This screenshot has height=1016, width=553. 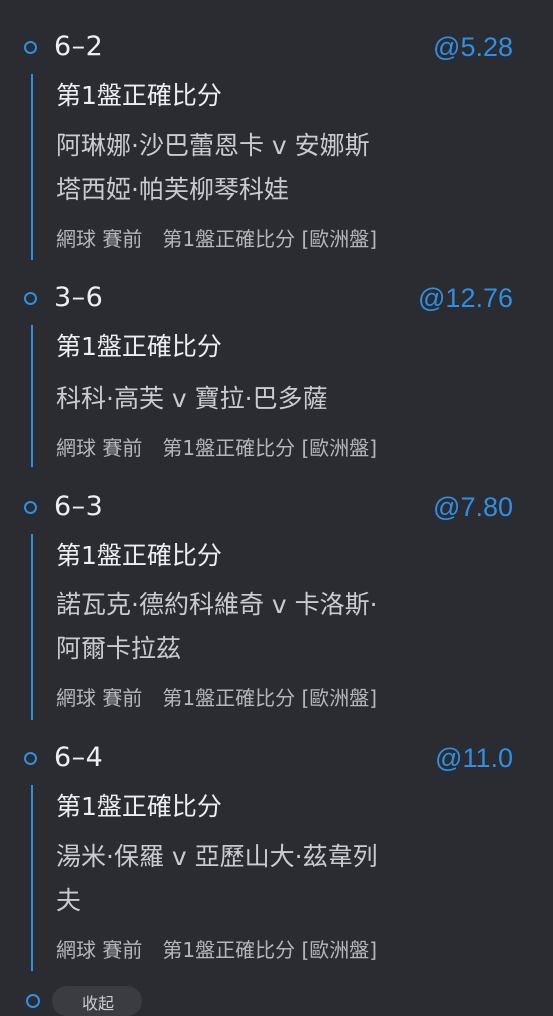 I want to click on event-line: 塔西婭·帕芙柳琴科娃, so click(x=172, y=189).